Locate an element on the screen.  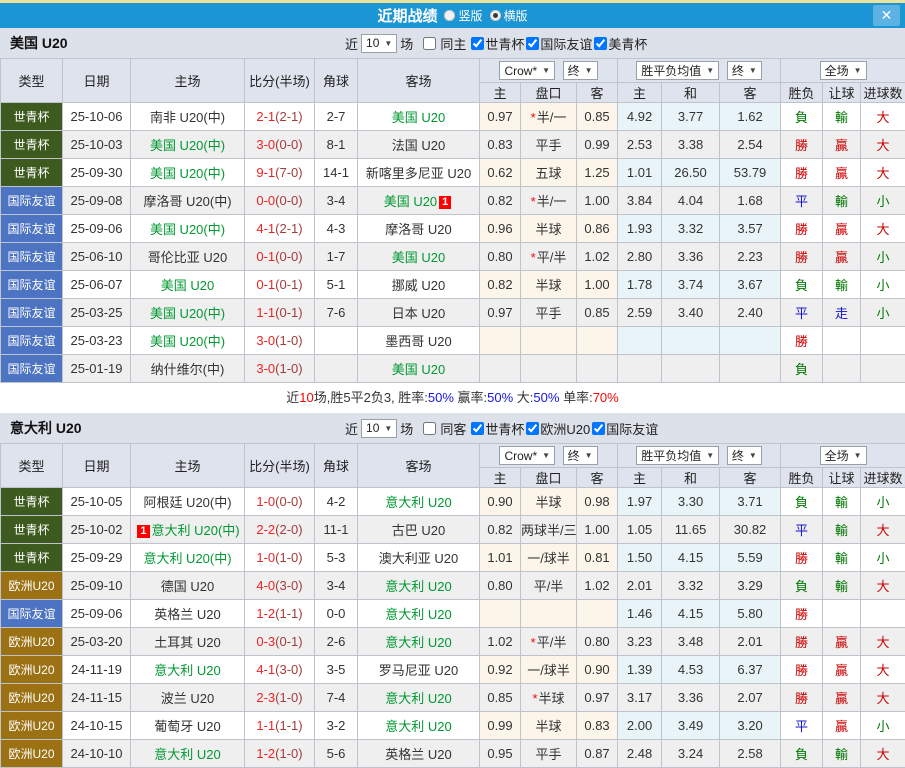
team-name: 意大利 U20(中) is located at coordinates (187, 558).